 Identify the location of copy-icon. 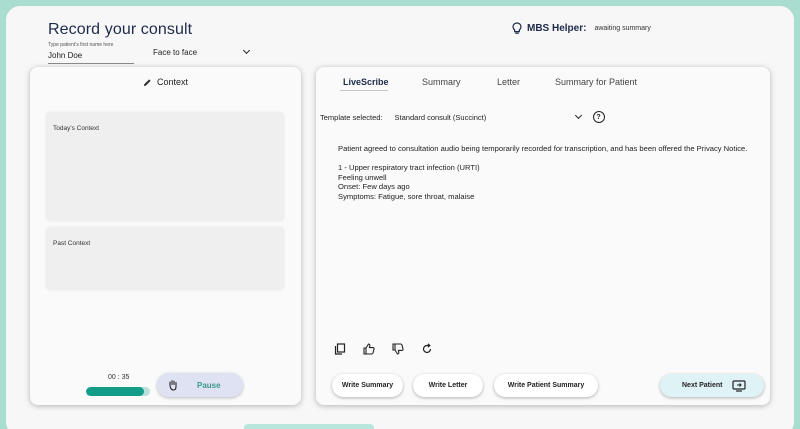
(340, 349).